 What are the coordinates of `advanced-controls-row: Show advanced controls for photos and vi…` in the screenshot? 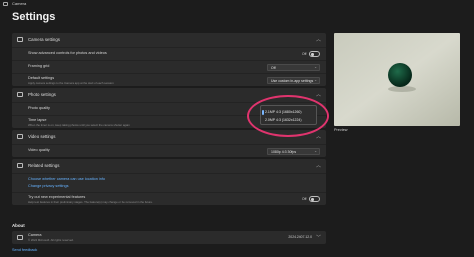 It's located at (169, 53).